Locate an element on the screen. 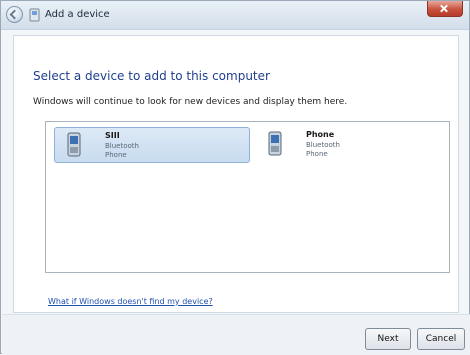 The height and width of the screenshot is (355, 470). cancel-button: Cancel is located at coordinates (441, 339).